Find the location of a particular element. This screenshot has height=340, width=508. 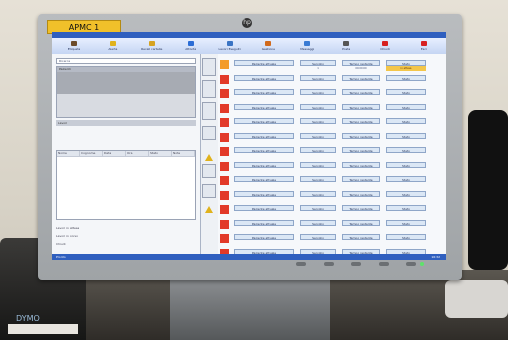

status-bar: Pronto 16:32 is located at coordinates (249, 257).